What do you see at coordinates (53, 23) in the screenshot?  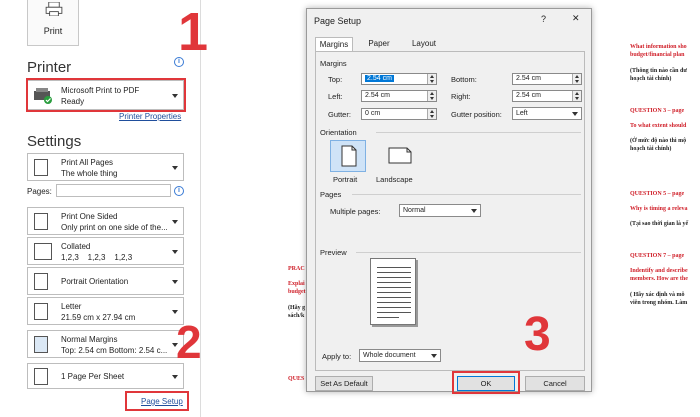 I see `print-button: Print` at bounding box center [53, 23].